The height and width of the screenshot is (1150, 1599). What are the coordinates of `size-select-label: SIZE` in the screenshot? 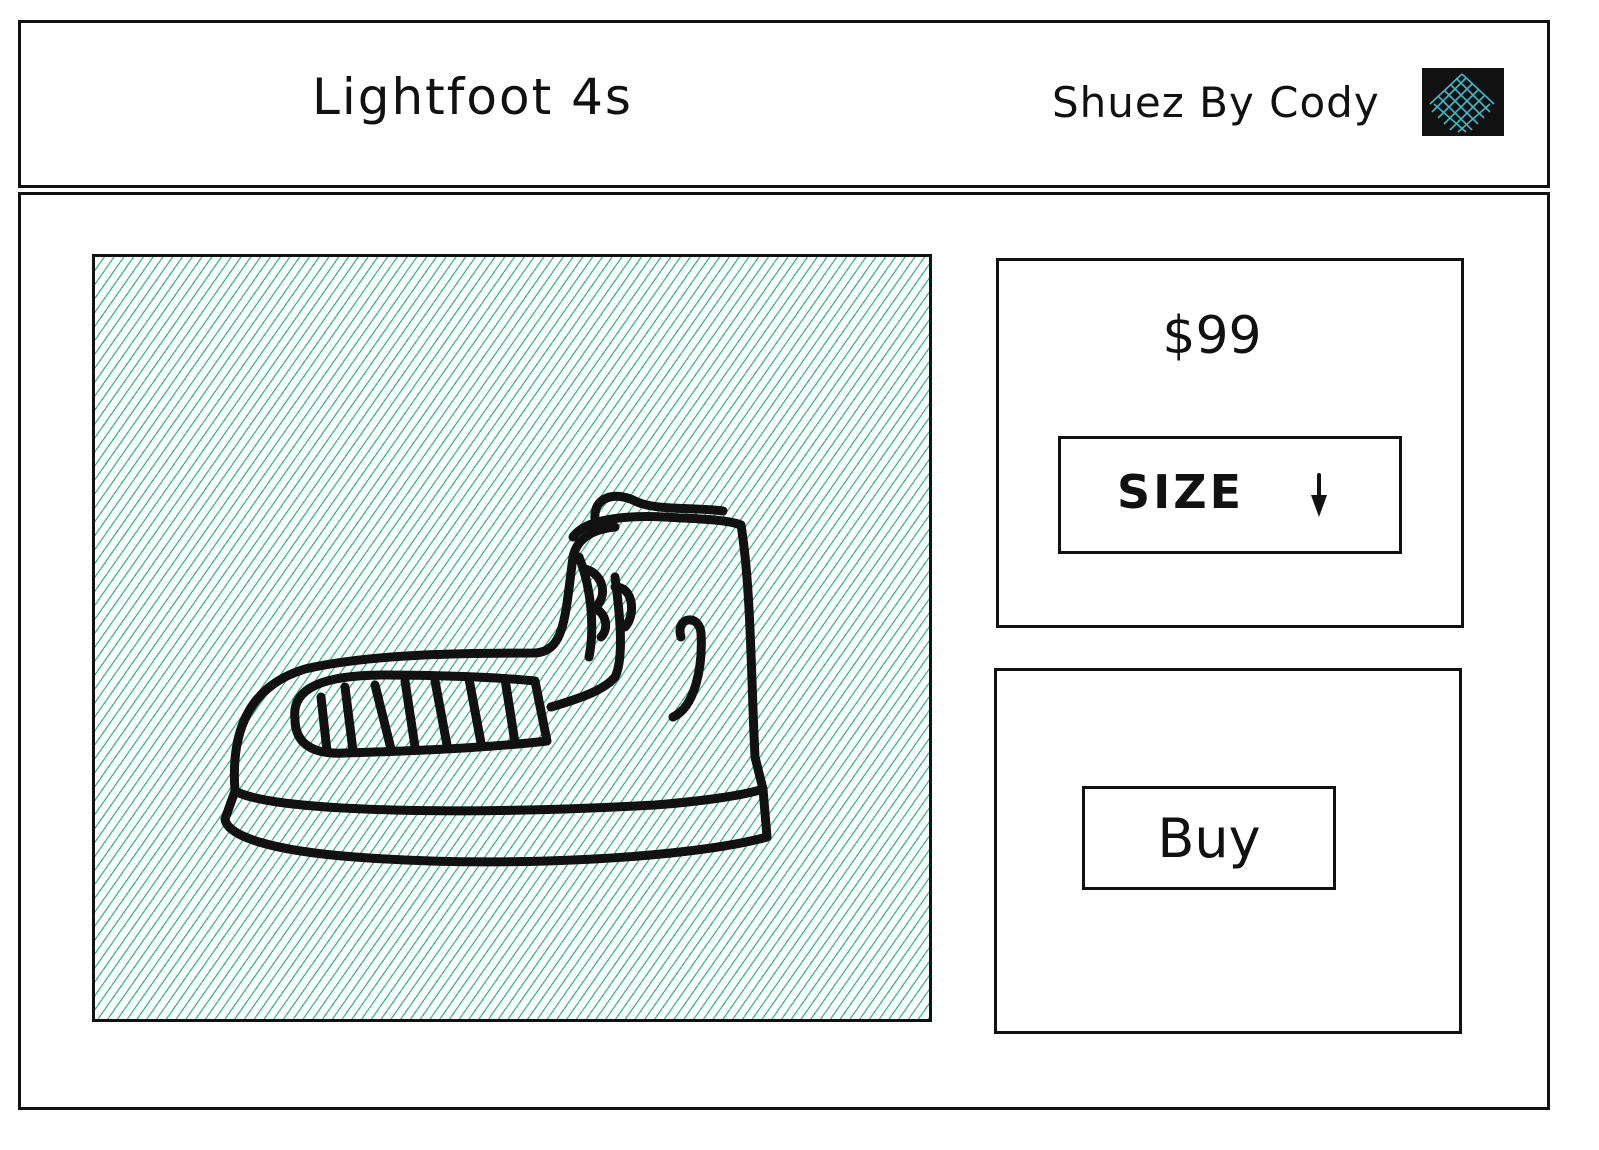 It's located at (1181, 492).